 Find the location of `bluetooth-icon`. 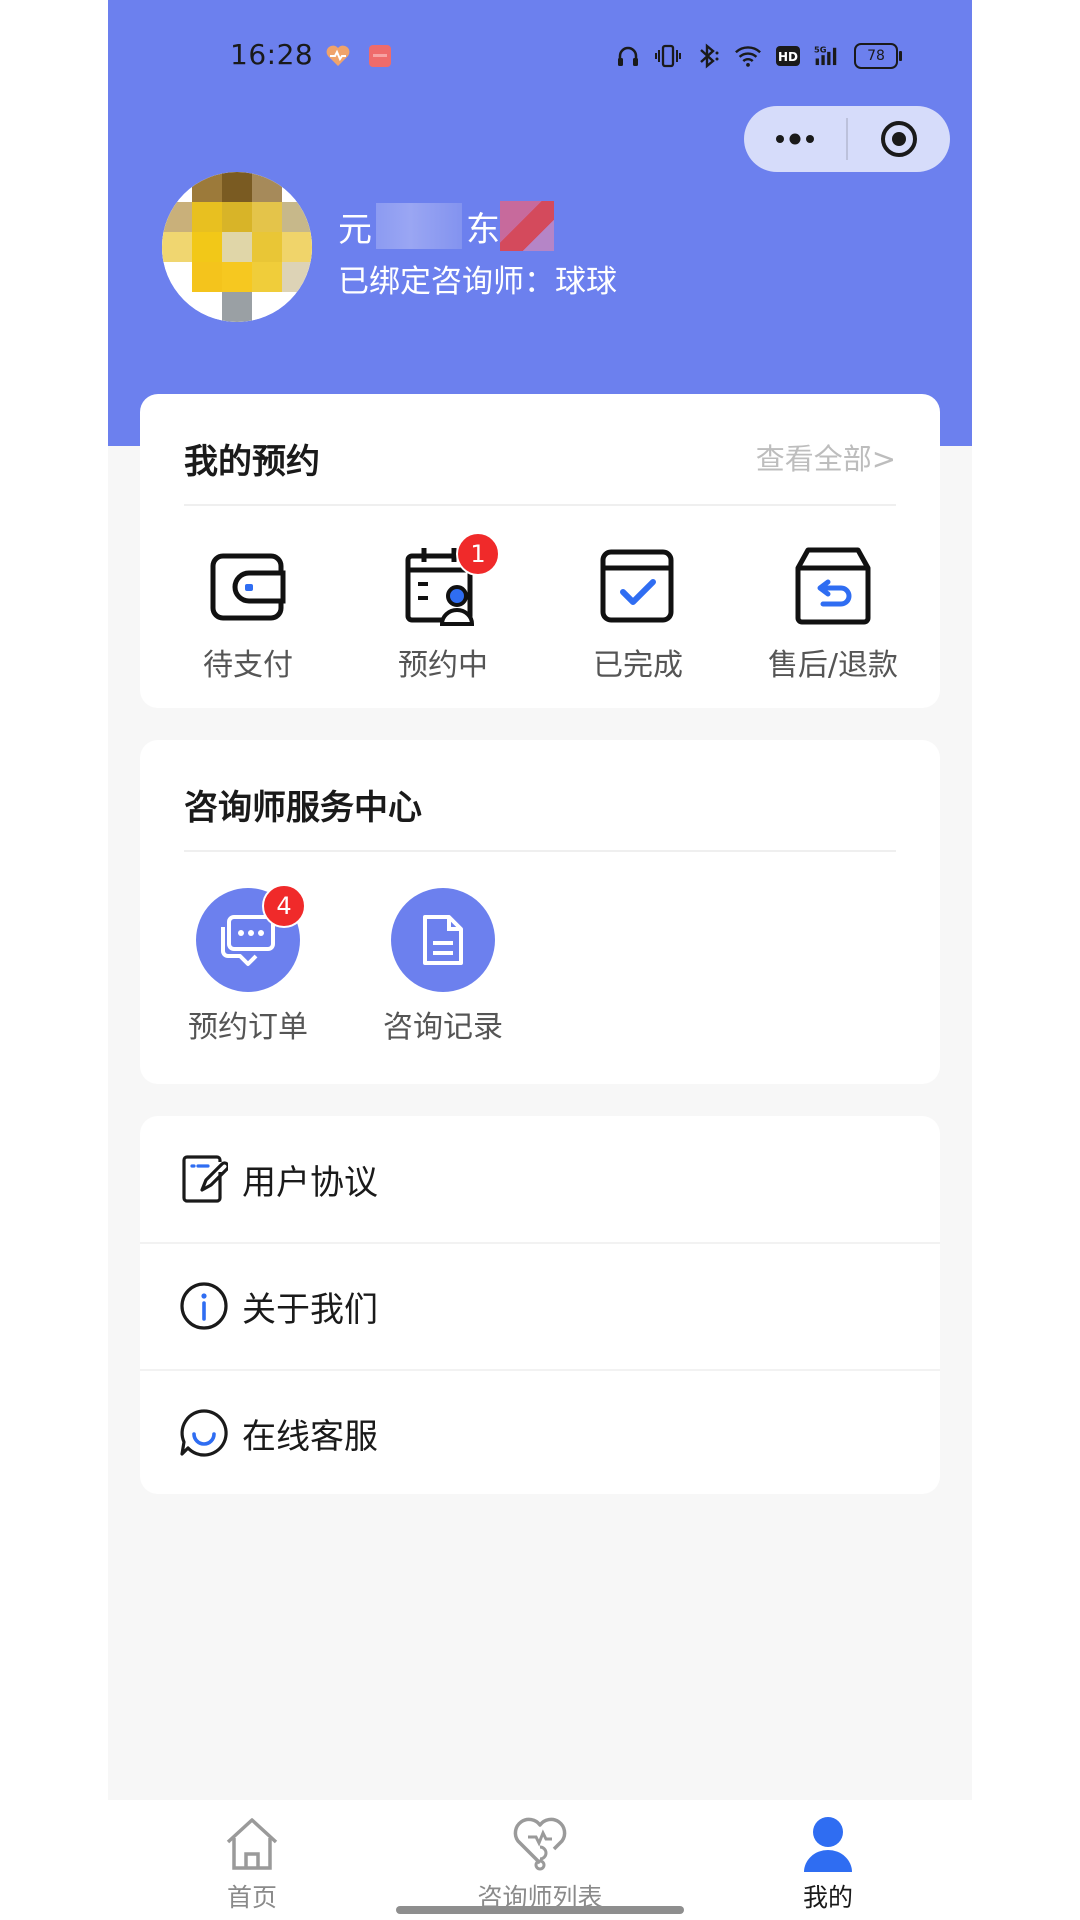

bluetooth-icon is located at coordinates (708, 56).